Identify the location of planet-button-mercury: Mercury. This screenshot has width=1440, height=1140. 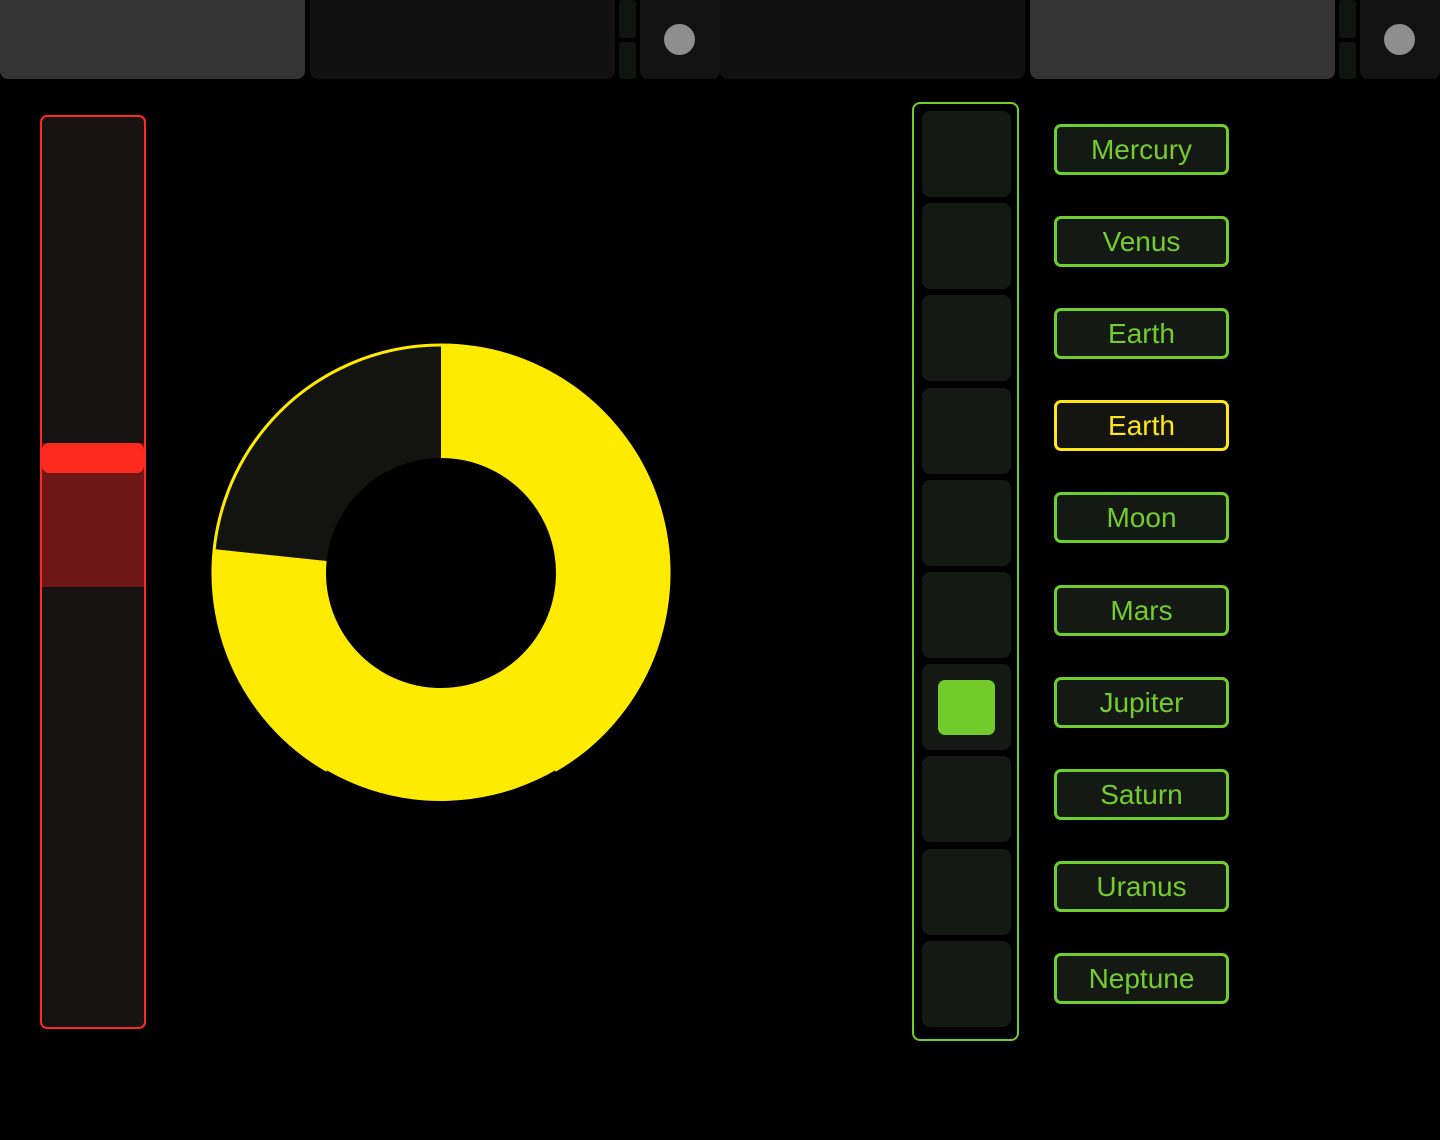
(1141, 149).